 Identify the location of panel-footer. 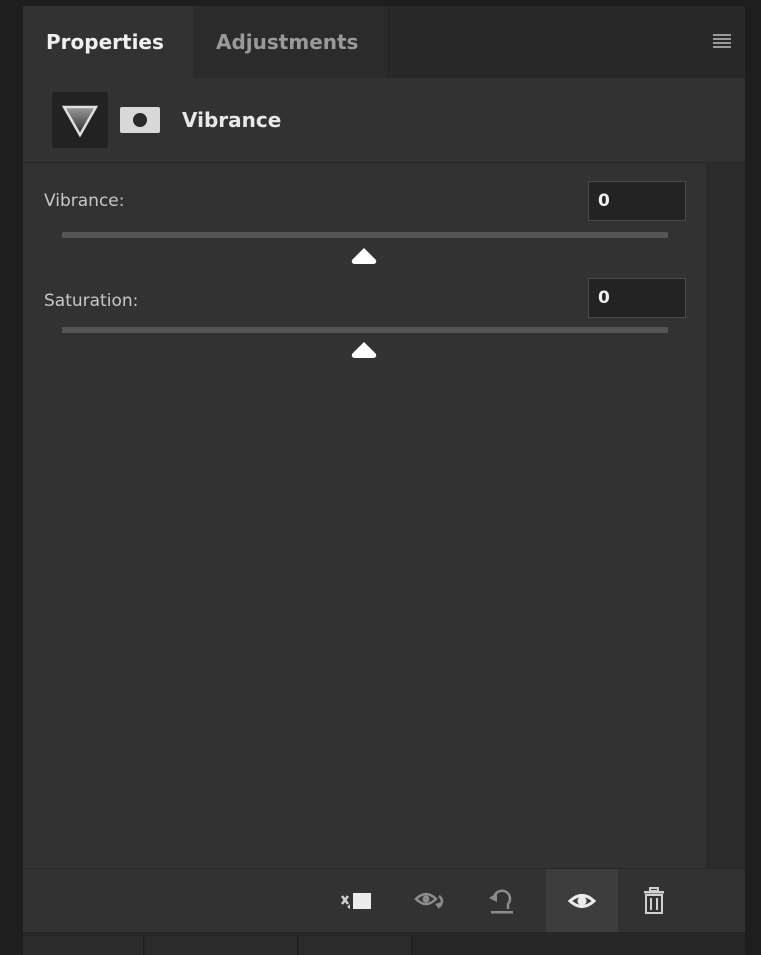
(384, 900).